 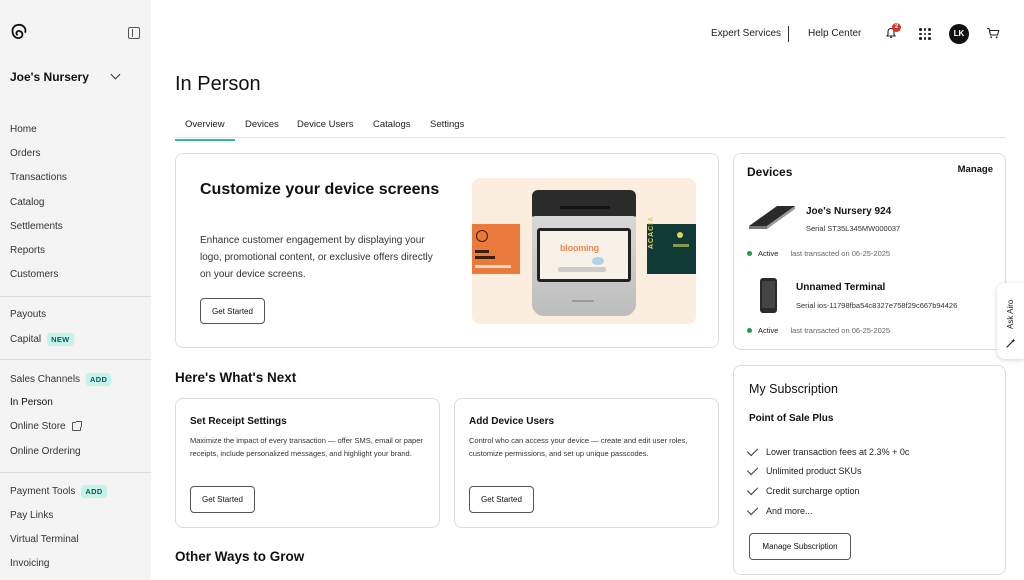 I want to click on terminal-device: blooming, so click(x=584, y=253).